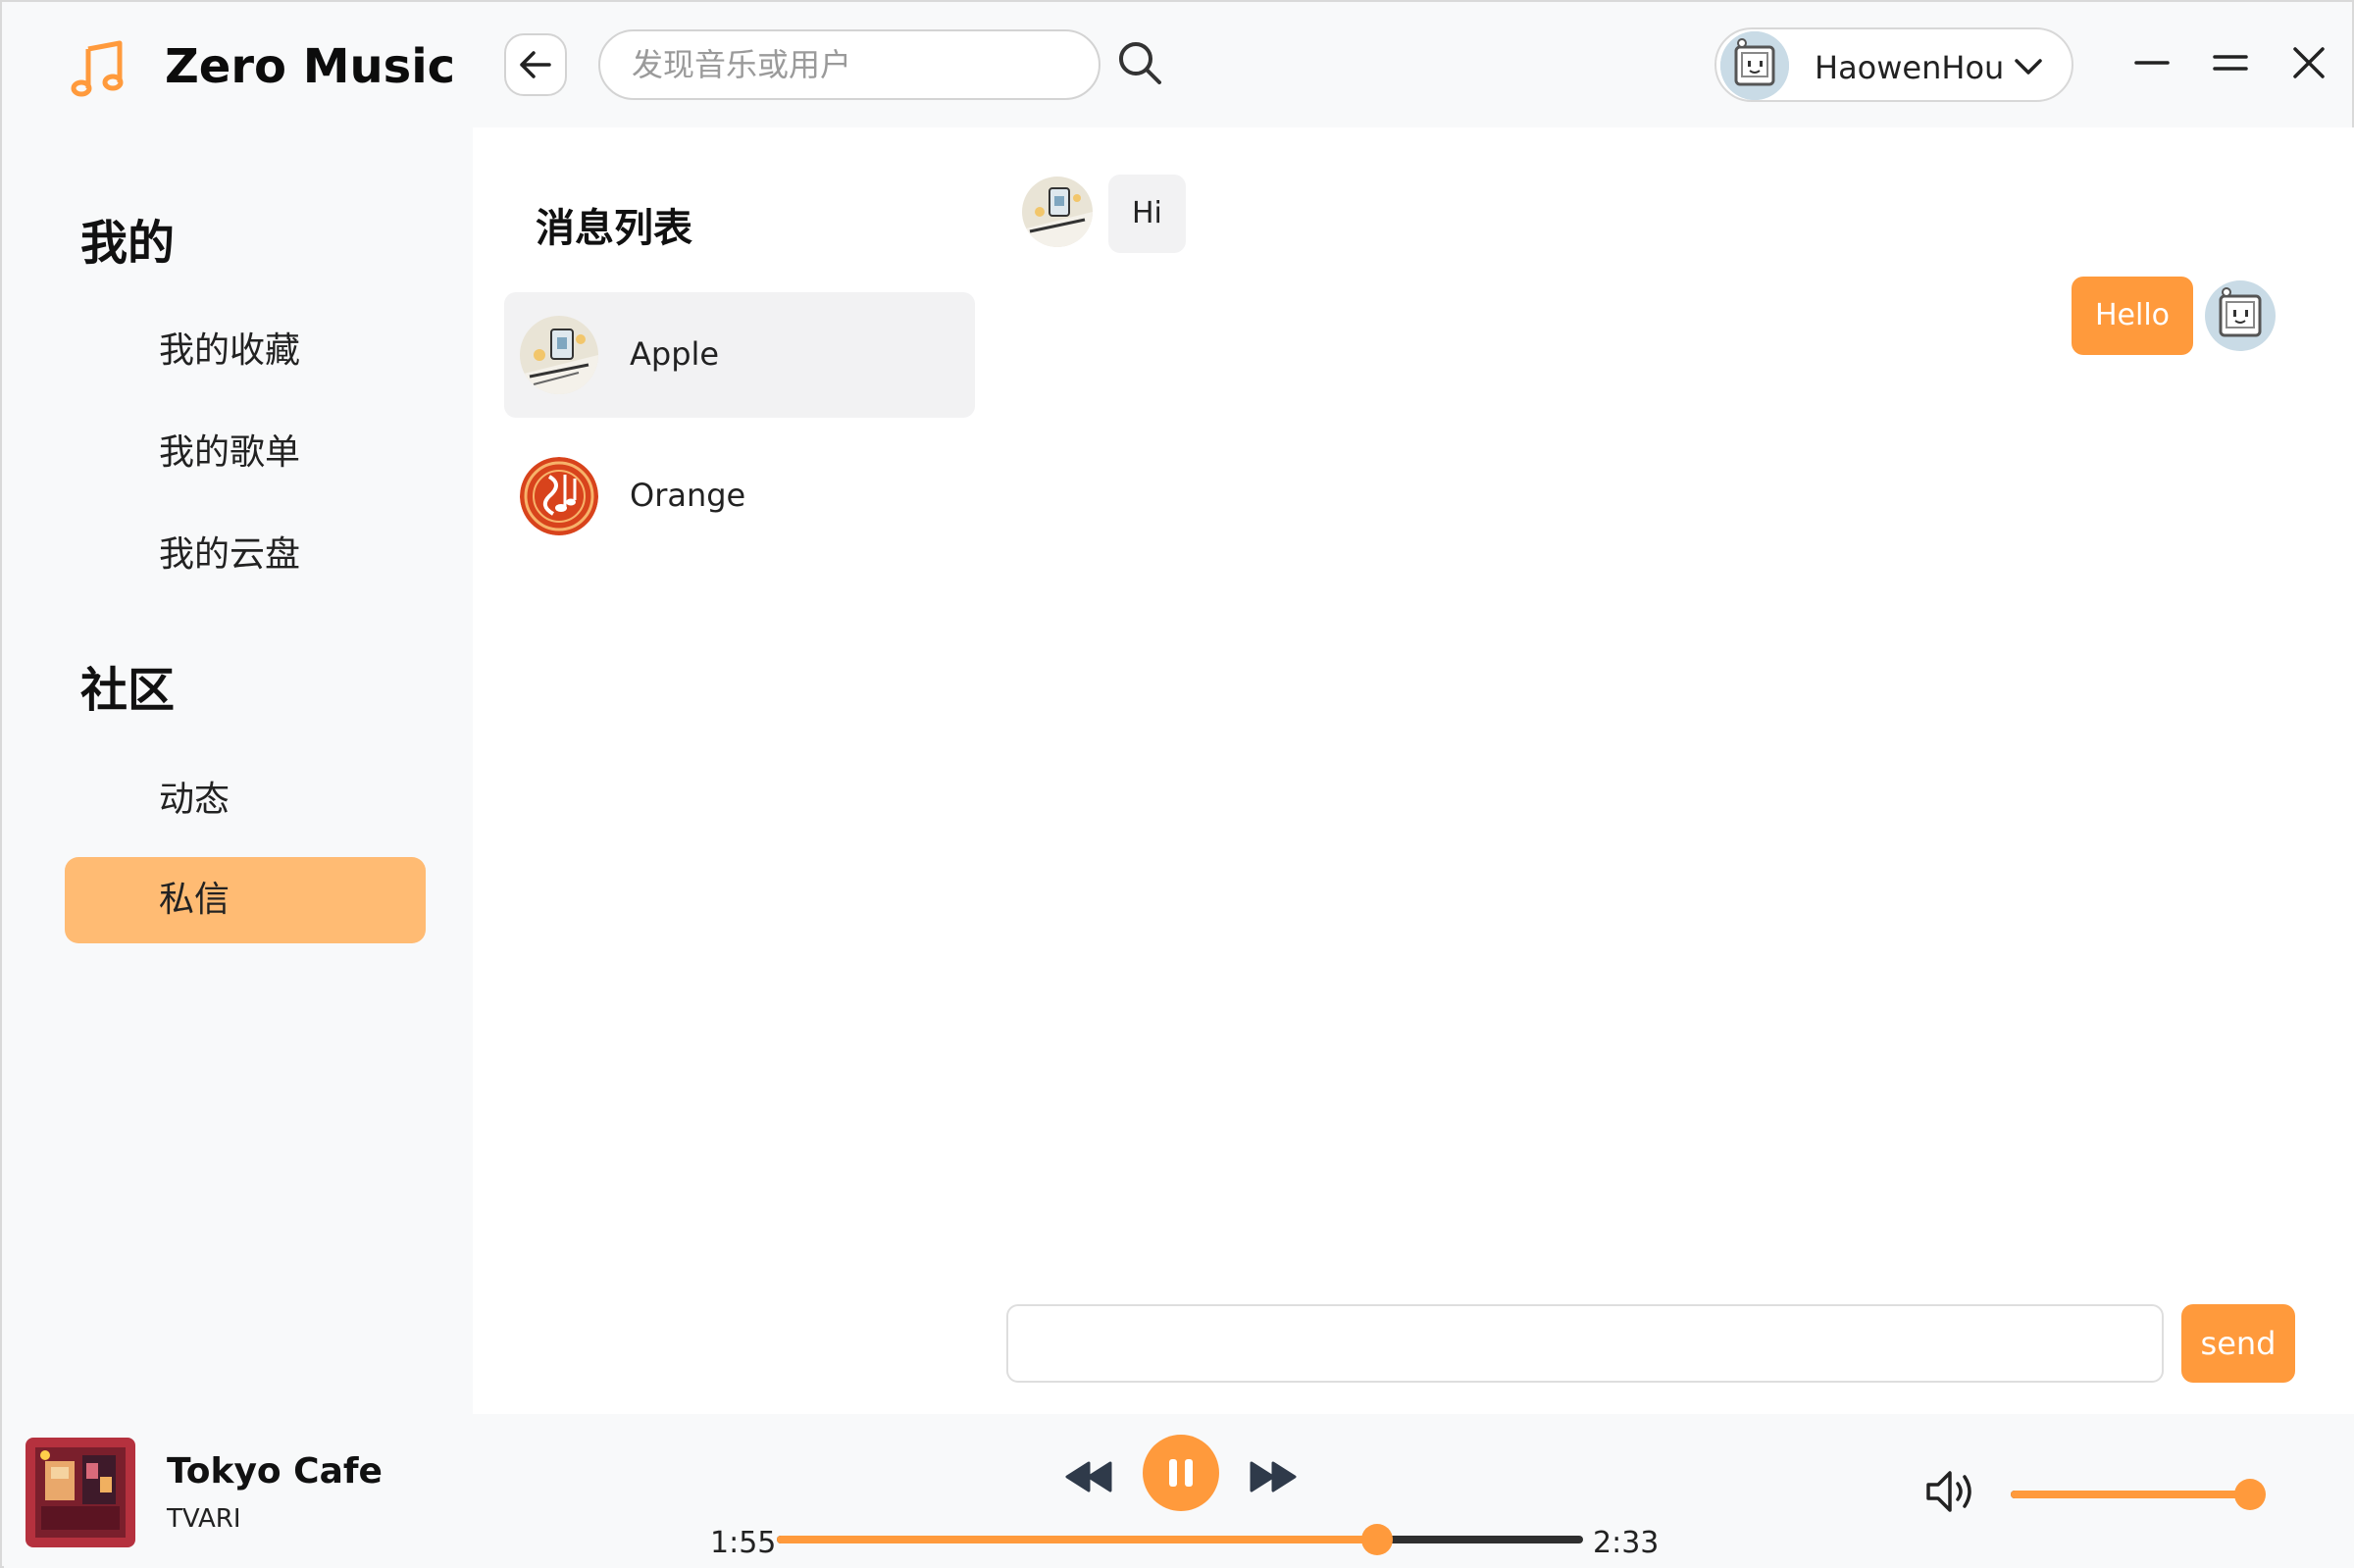 This screenshot has width=2354, height=1568. What do you see at coordinates (1088, 1476) in the screenshot?
I see `previous-track-icon` at bounding box center [1088, 1476].